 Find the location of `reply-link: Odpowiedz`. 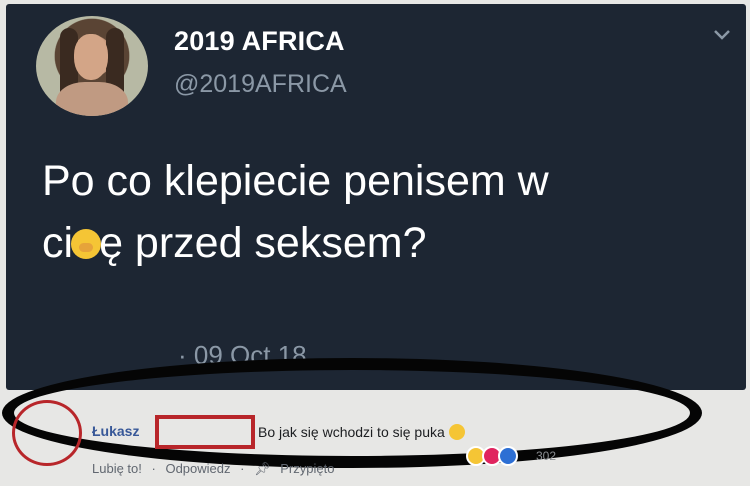

reply-link: Odpowiedz is located at coordinates (197, 468).